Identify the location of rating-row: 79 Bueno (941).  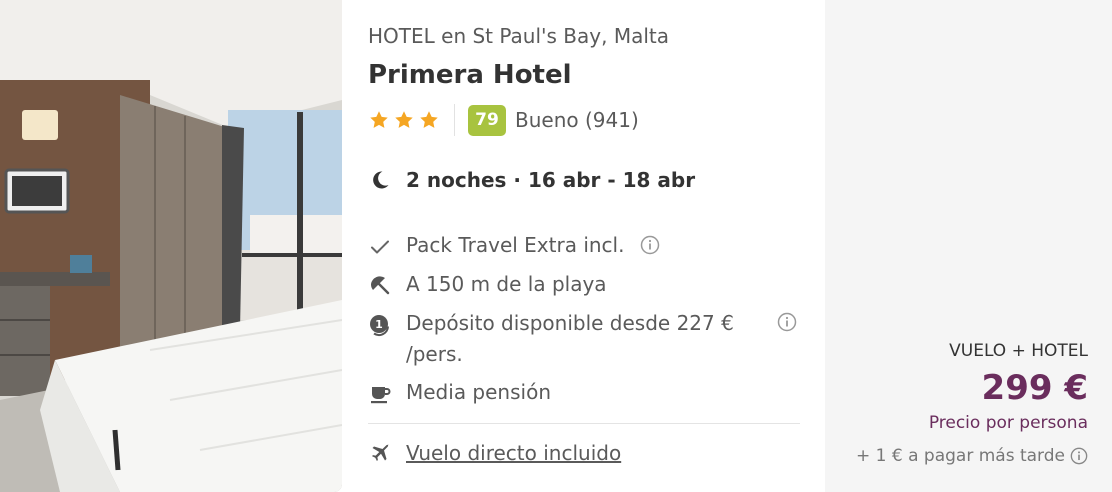
(503, 120).